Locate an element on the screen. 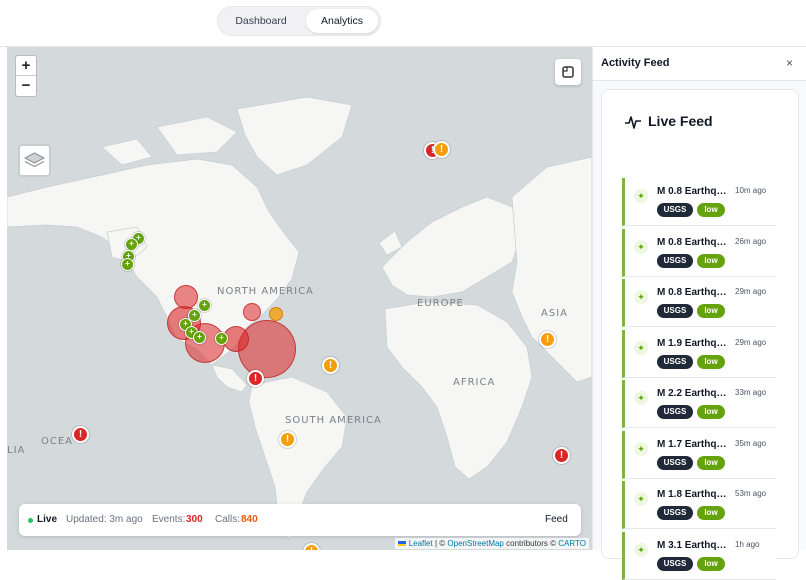 Image resolution: width=806 pixels, height=580 pixels. activity-icon is located at coordinates (633, 122).